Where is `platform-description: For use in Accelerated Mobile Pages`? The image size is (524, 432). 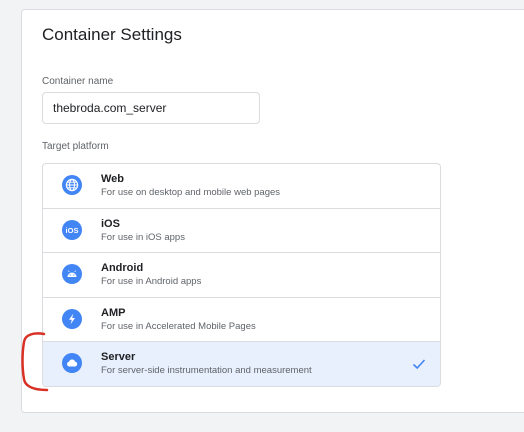
platform-description: For use in Accelerated Mobile Pages is located at coordinates (178, 326).